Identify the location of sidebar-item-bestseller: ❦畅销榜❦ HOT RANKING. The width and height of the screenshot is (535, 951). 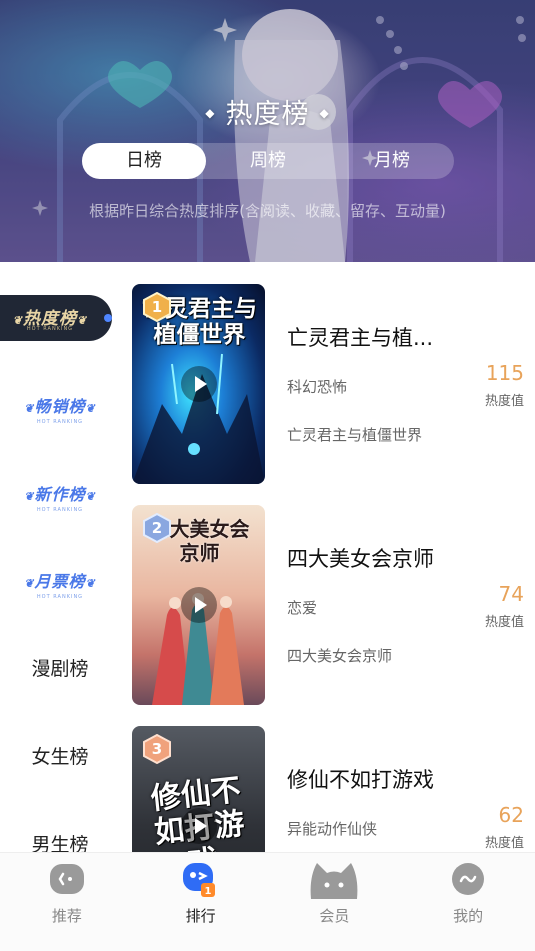
(60, 409).